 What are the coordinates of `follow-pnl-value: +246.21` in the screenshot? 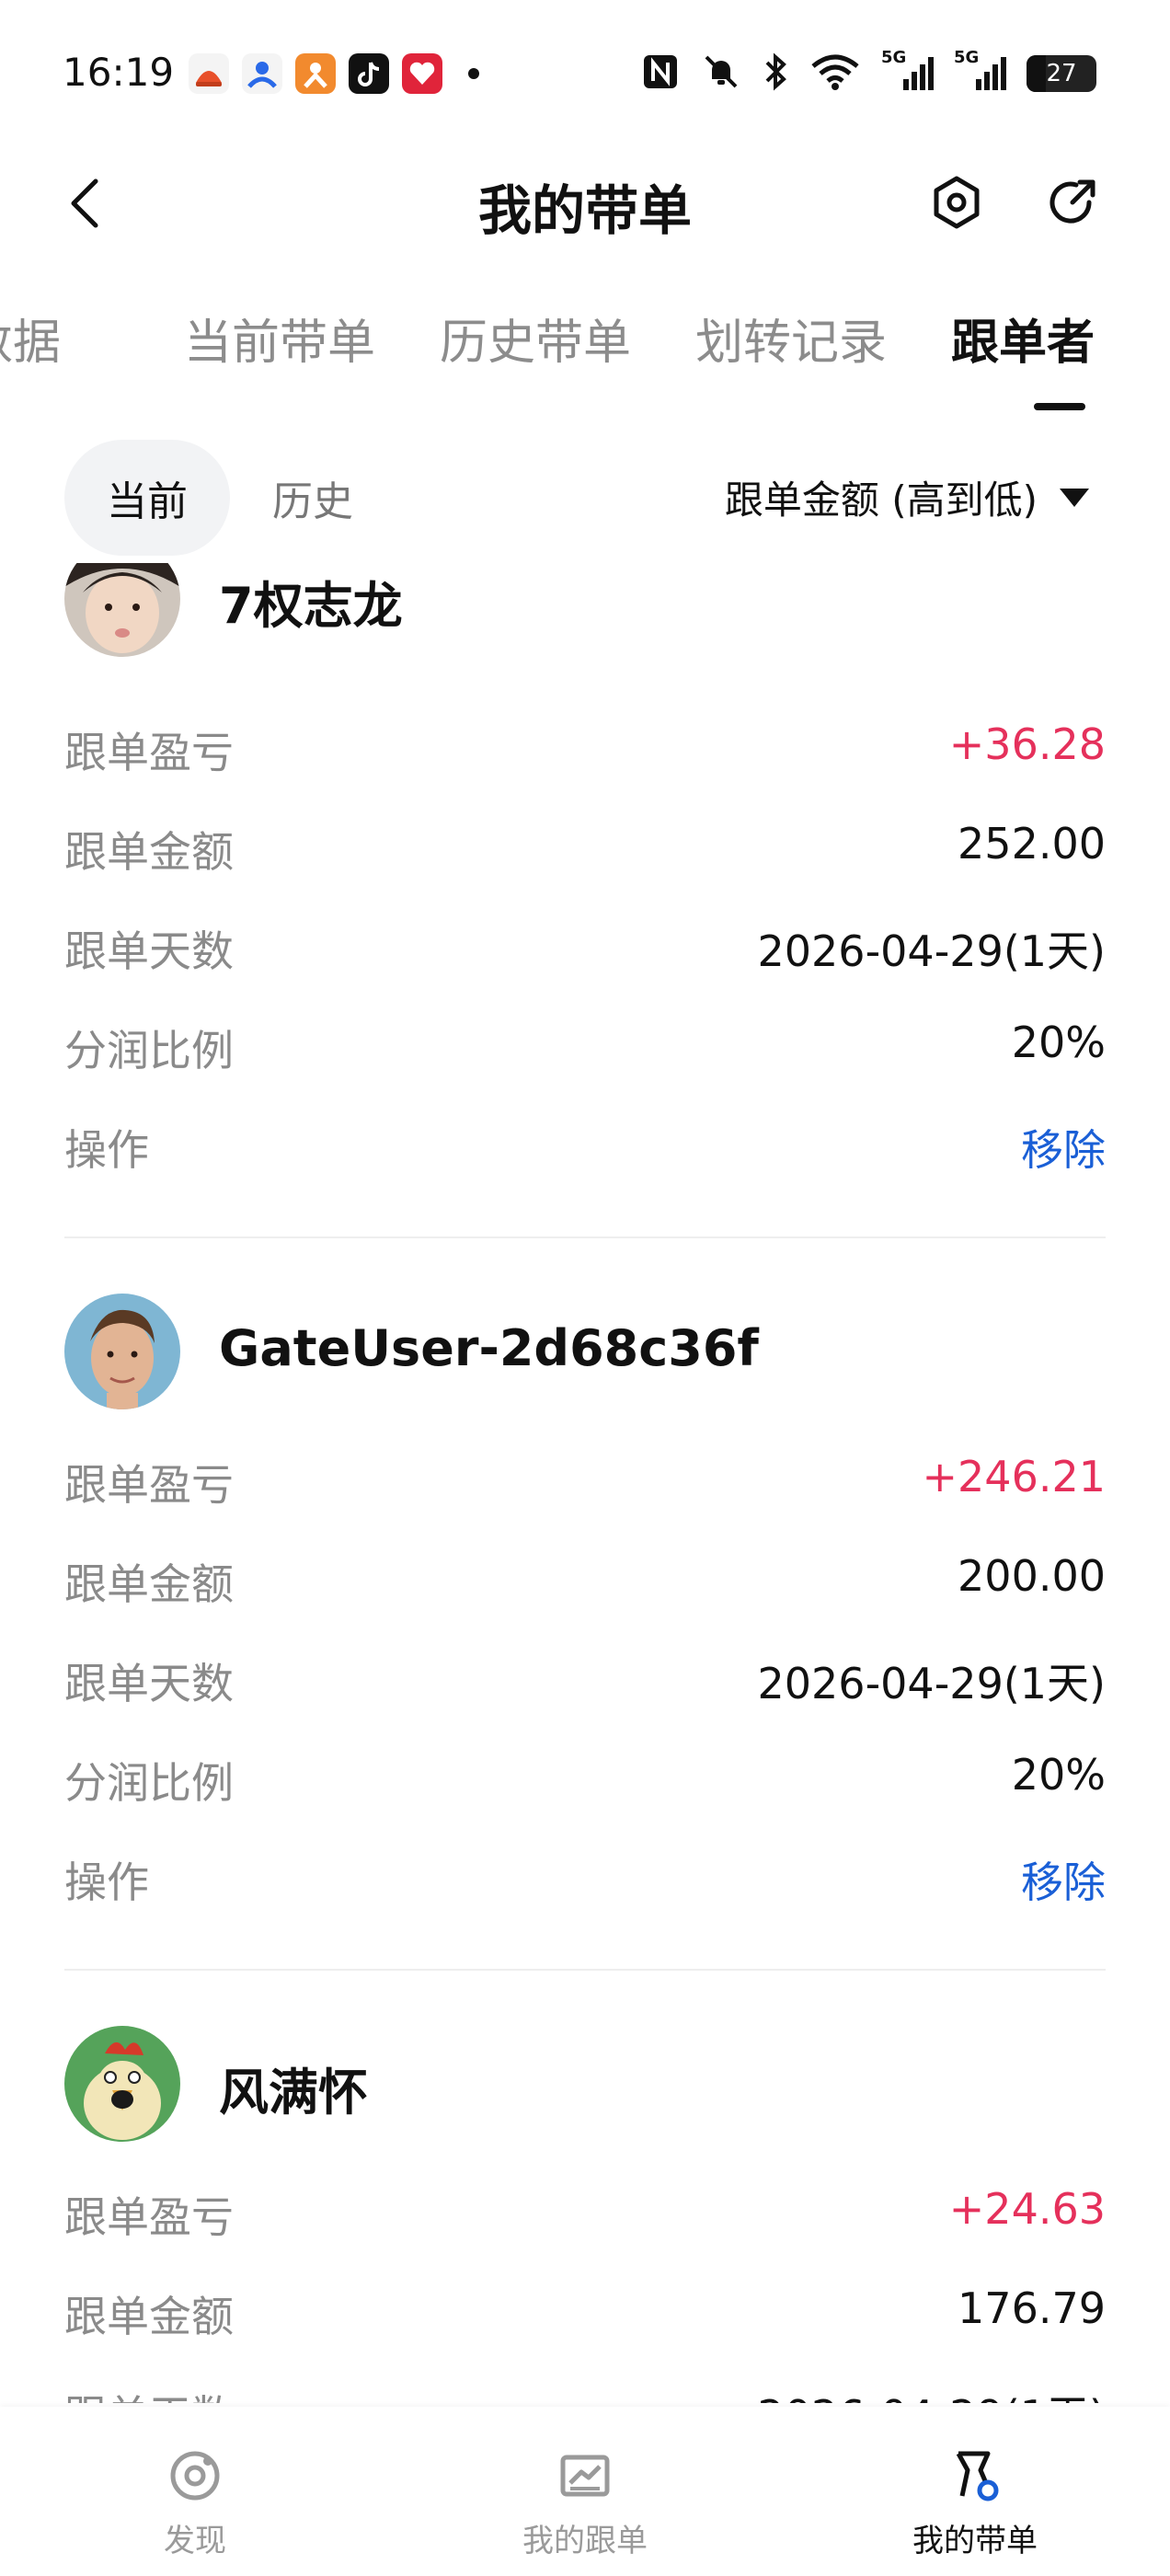 It's located at (1014, 1476).